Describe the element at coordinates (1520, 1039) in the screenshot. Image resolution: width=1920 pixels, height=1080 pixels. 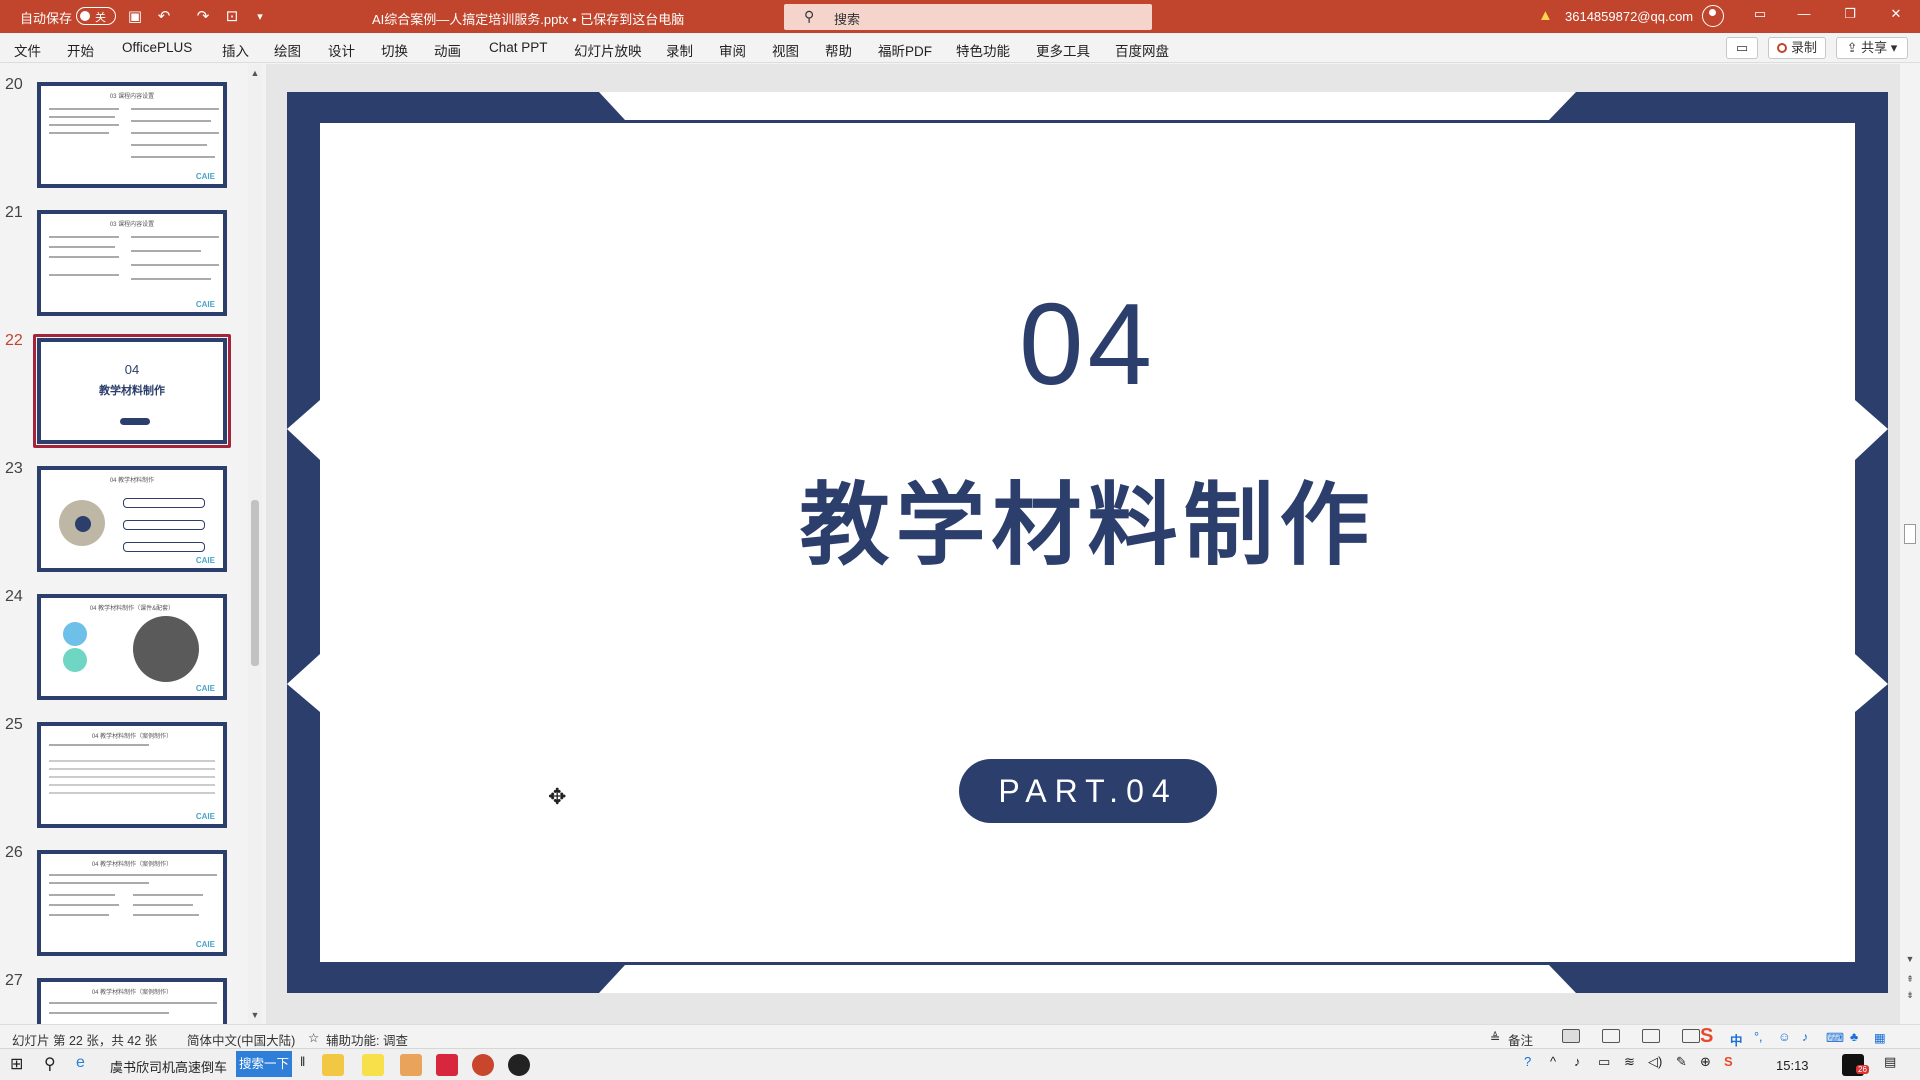
I see `notes-button: 备注` at that location.